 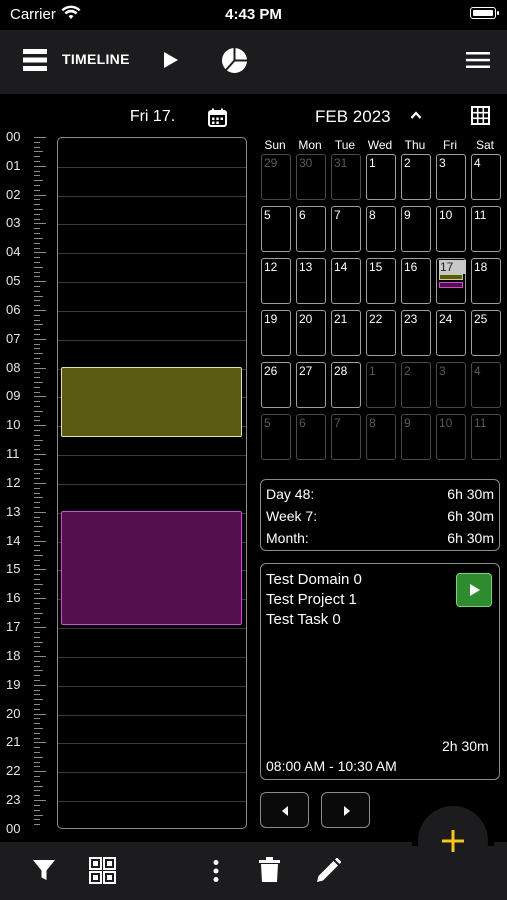 I want to click on calendar-day: 16, so click(x=416, y=281).